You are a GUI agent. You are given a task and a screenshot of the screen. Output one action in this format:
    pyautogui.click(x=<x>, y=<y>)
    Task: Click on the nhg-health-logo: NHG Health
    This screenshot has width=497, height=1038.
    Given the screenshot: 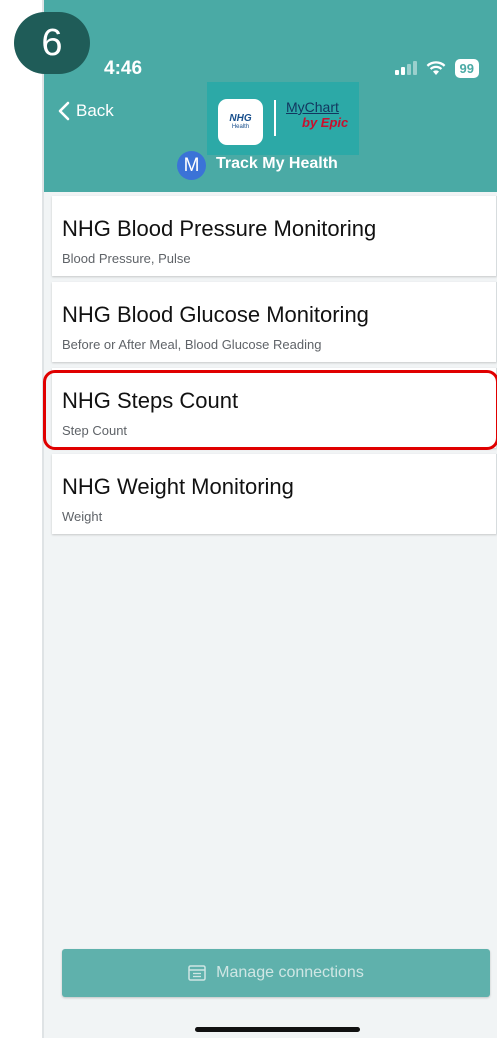 What is the action you would take?
    pyautogui.click(x=240, y=122)
    